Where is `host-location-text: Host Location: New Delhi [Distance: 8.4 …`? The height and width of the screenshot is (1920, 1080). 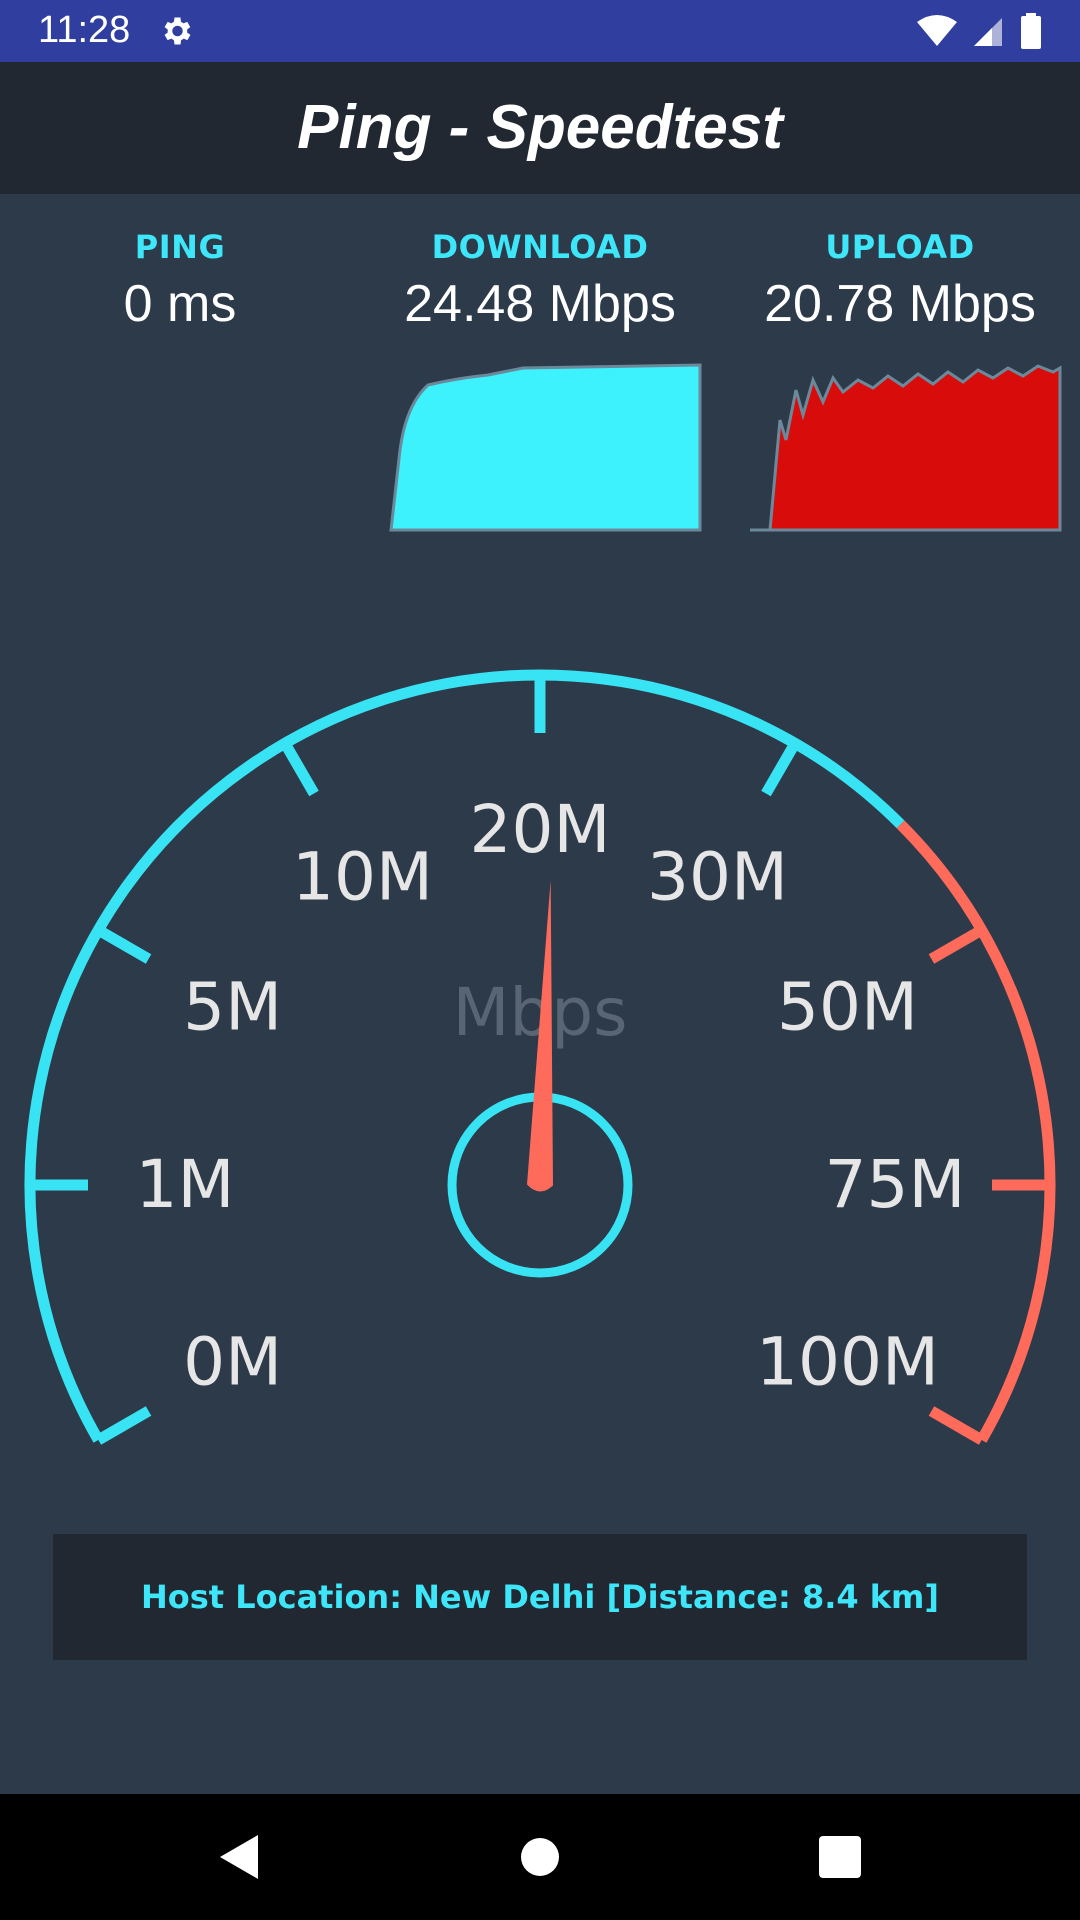
host-location-text: Host Location: New Delhi [Distance: 8.4 … is located at coordinates (540, 1597).